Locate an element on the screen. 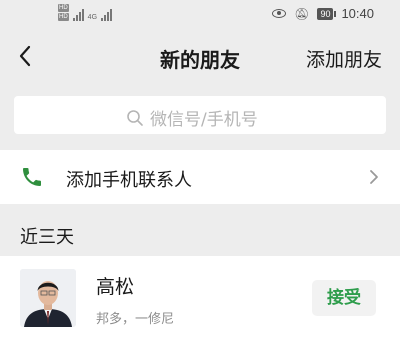 The image size is (400, 345). section-title: 近三天 is located at coordinates (47, 237).